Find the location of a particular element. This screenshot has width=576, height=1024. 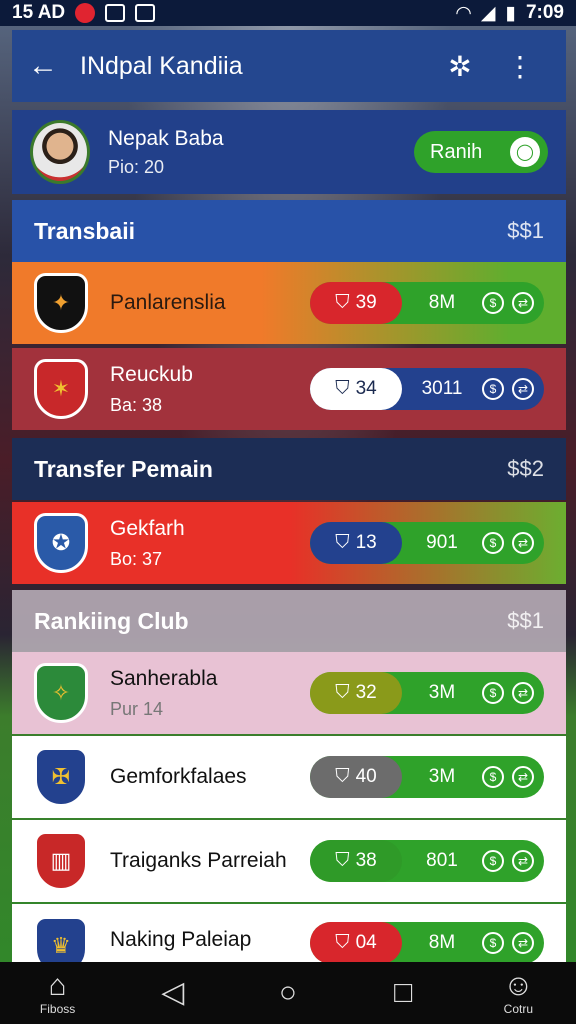

ranking-toggle: Ranih ◯ is located at coordinates (481, 152).